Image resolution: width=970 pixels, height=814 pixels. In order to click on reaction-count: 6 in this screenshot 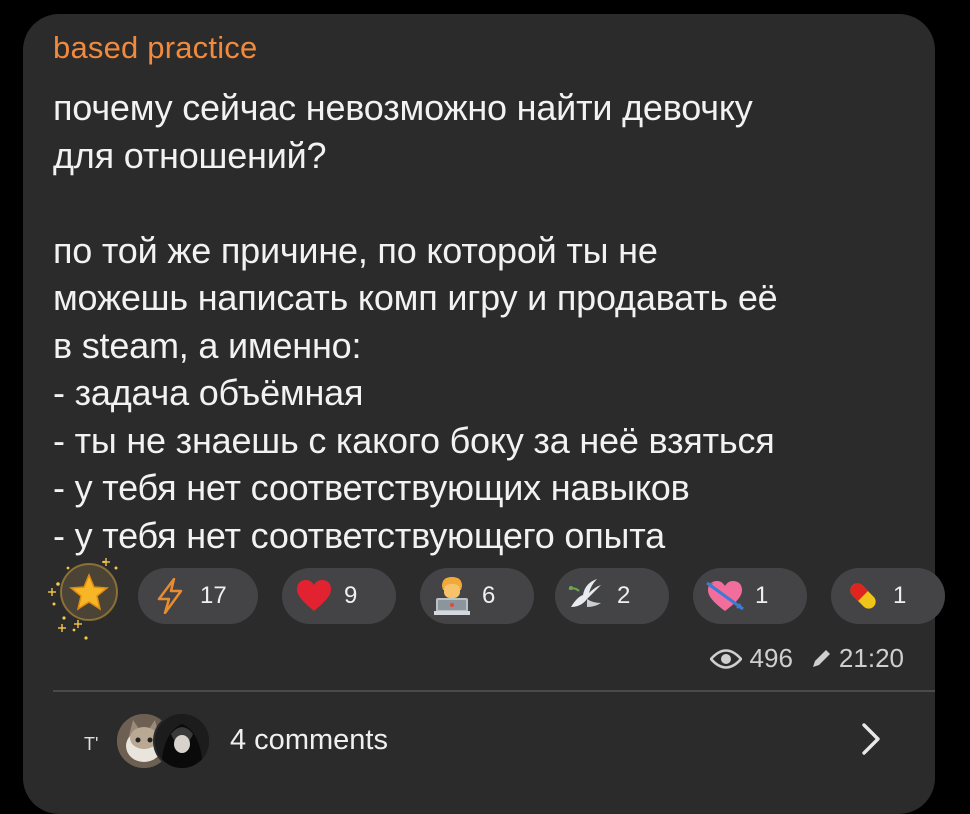, I will do `click(489, 595)`.